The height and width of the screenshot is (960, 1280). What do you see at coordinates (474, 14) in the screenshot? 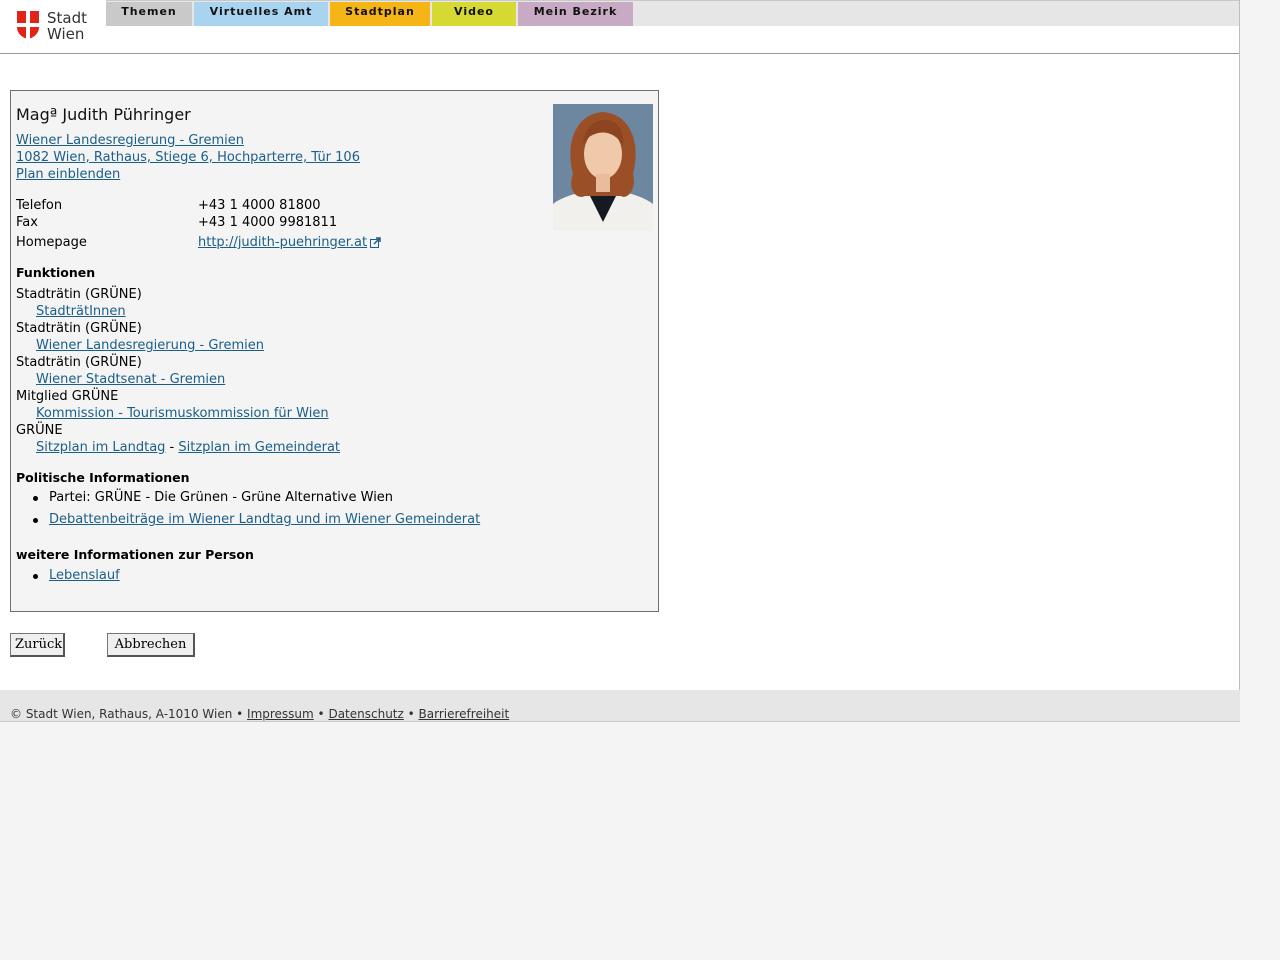
I see `nav-tab-video: Video` at bounding box center [474, 14].